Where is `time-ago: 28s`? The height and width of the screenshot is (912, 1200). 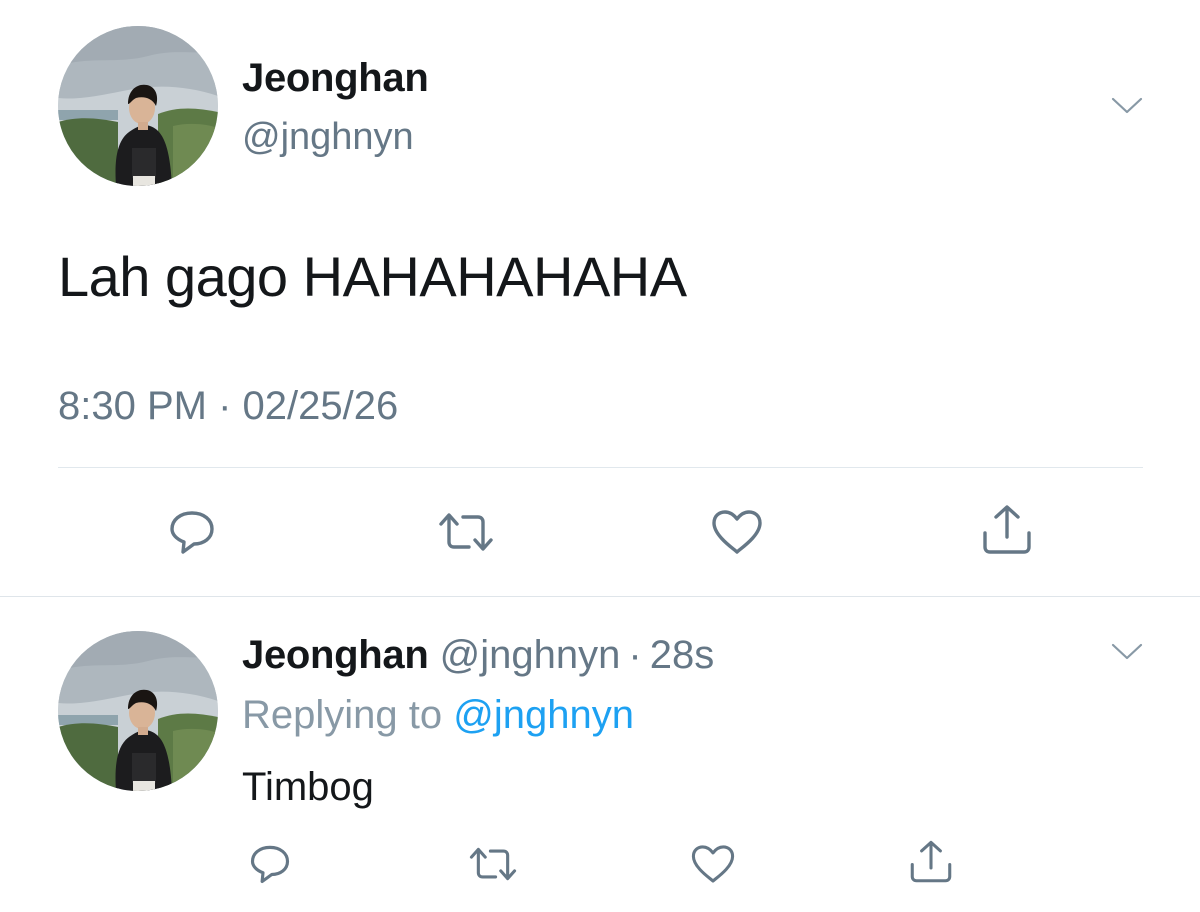
time-ago: 28s is located at coordinates (682, 655).